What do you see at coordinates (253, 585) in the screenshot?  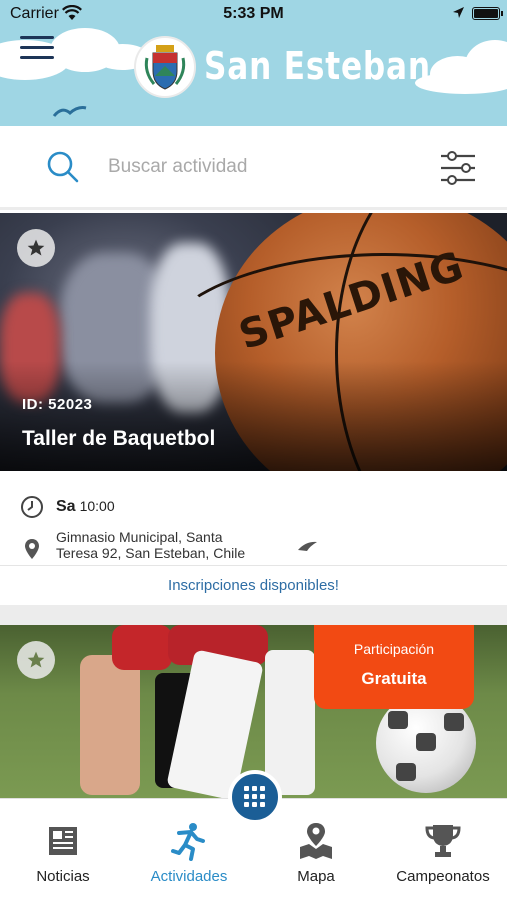 I see `signup-link: Inscripciones disponibles!` at bounding box center [253, 585].